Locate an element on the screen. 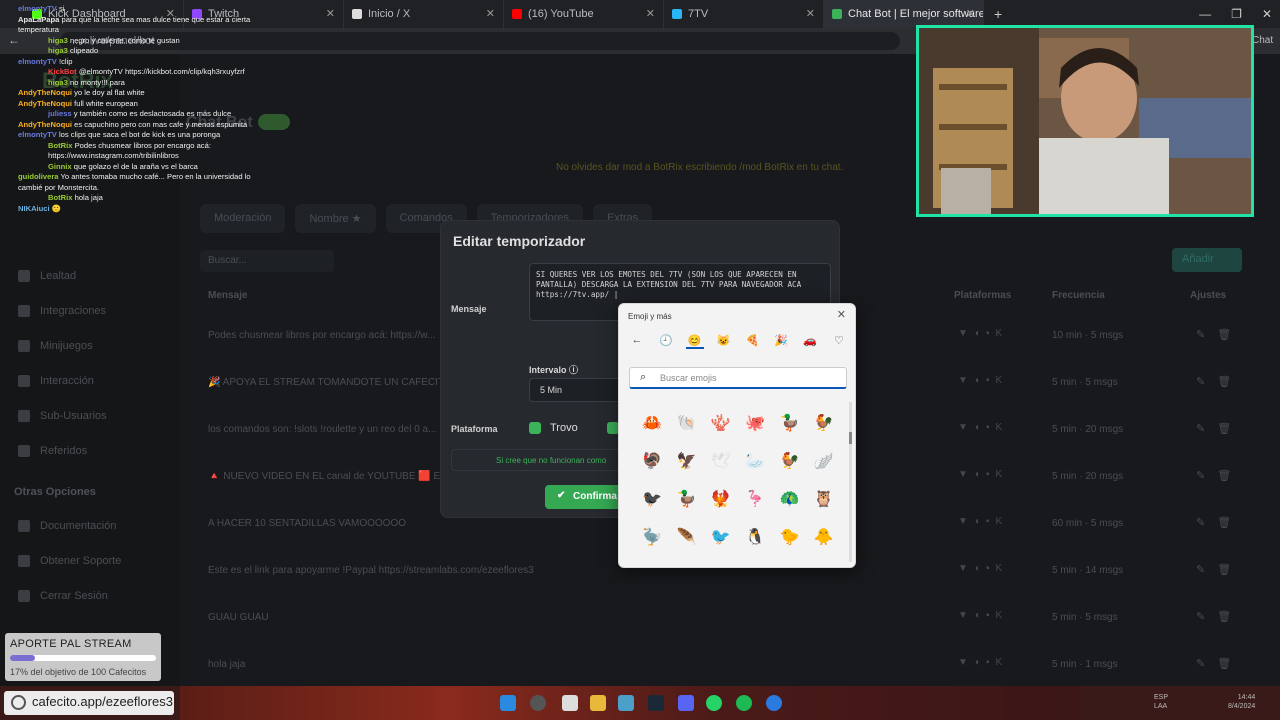  emoji-item: 🦉 is located at coordinates (824, 499).